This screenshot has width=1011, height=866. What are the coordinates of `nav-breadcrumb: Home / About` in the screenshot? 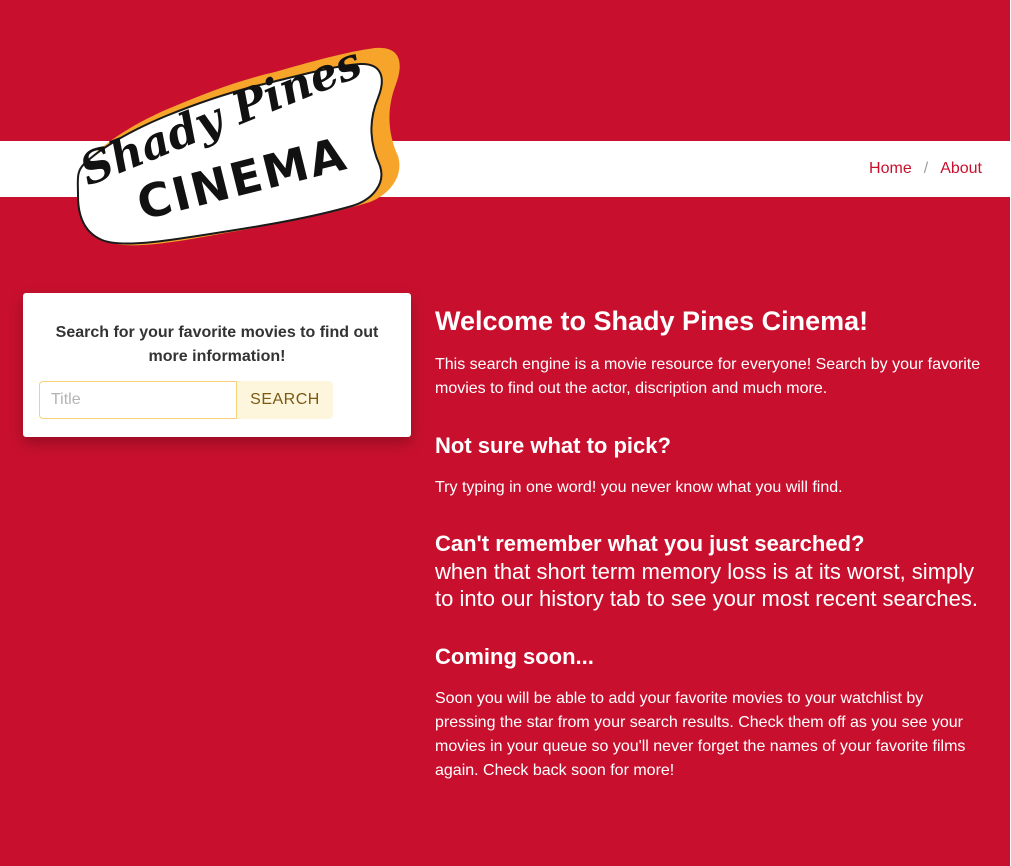 It's located at (925, 169).